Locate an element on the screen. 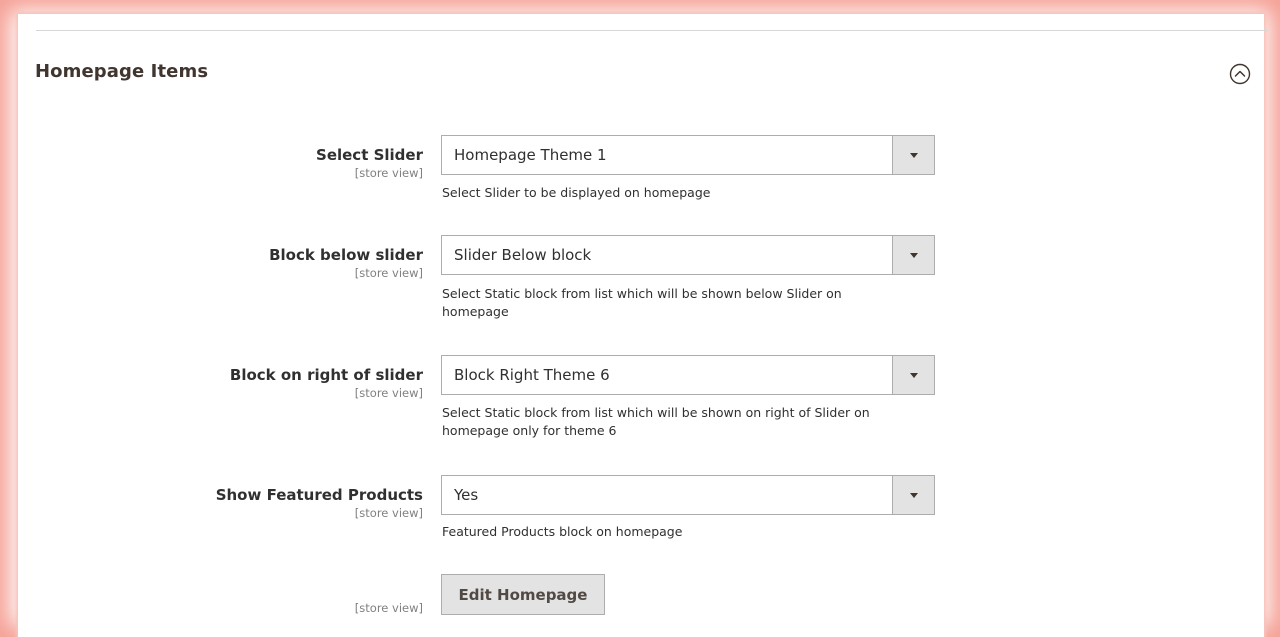  select-slider-scope: [store view] is located at coordinates (388, 173).